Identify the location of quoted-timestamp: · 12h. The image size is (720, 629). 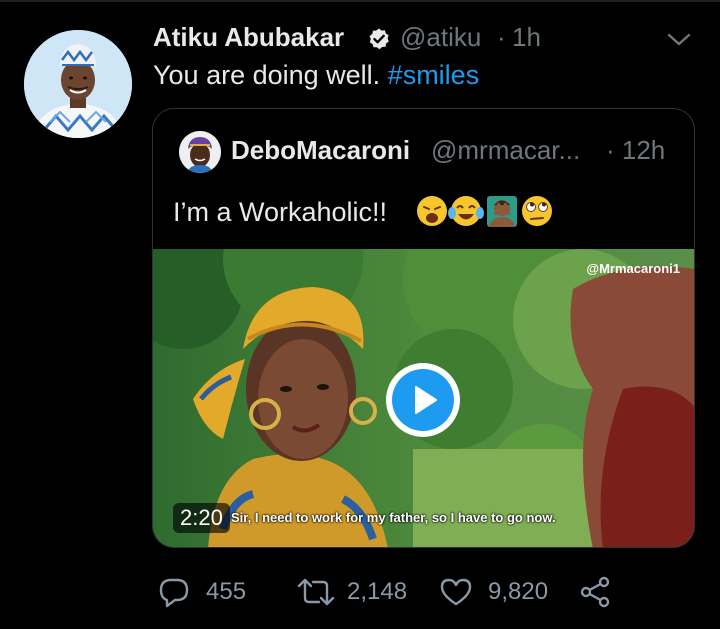
(635, 150).